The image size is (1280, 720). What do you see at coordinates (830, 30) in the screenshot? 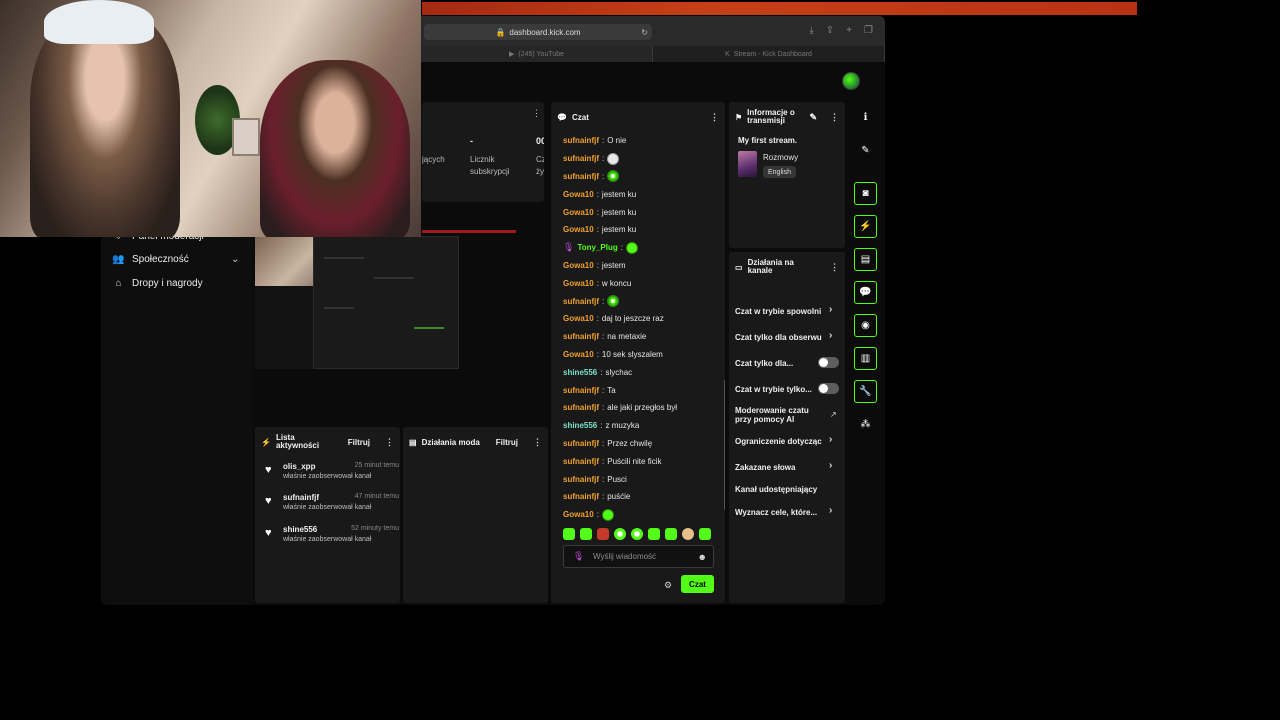
I see `share-icon: ⇪` at bounding box center [830, 30].